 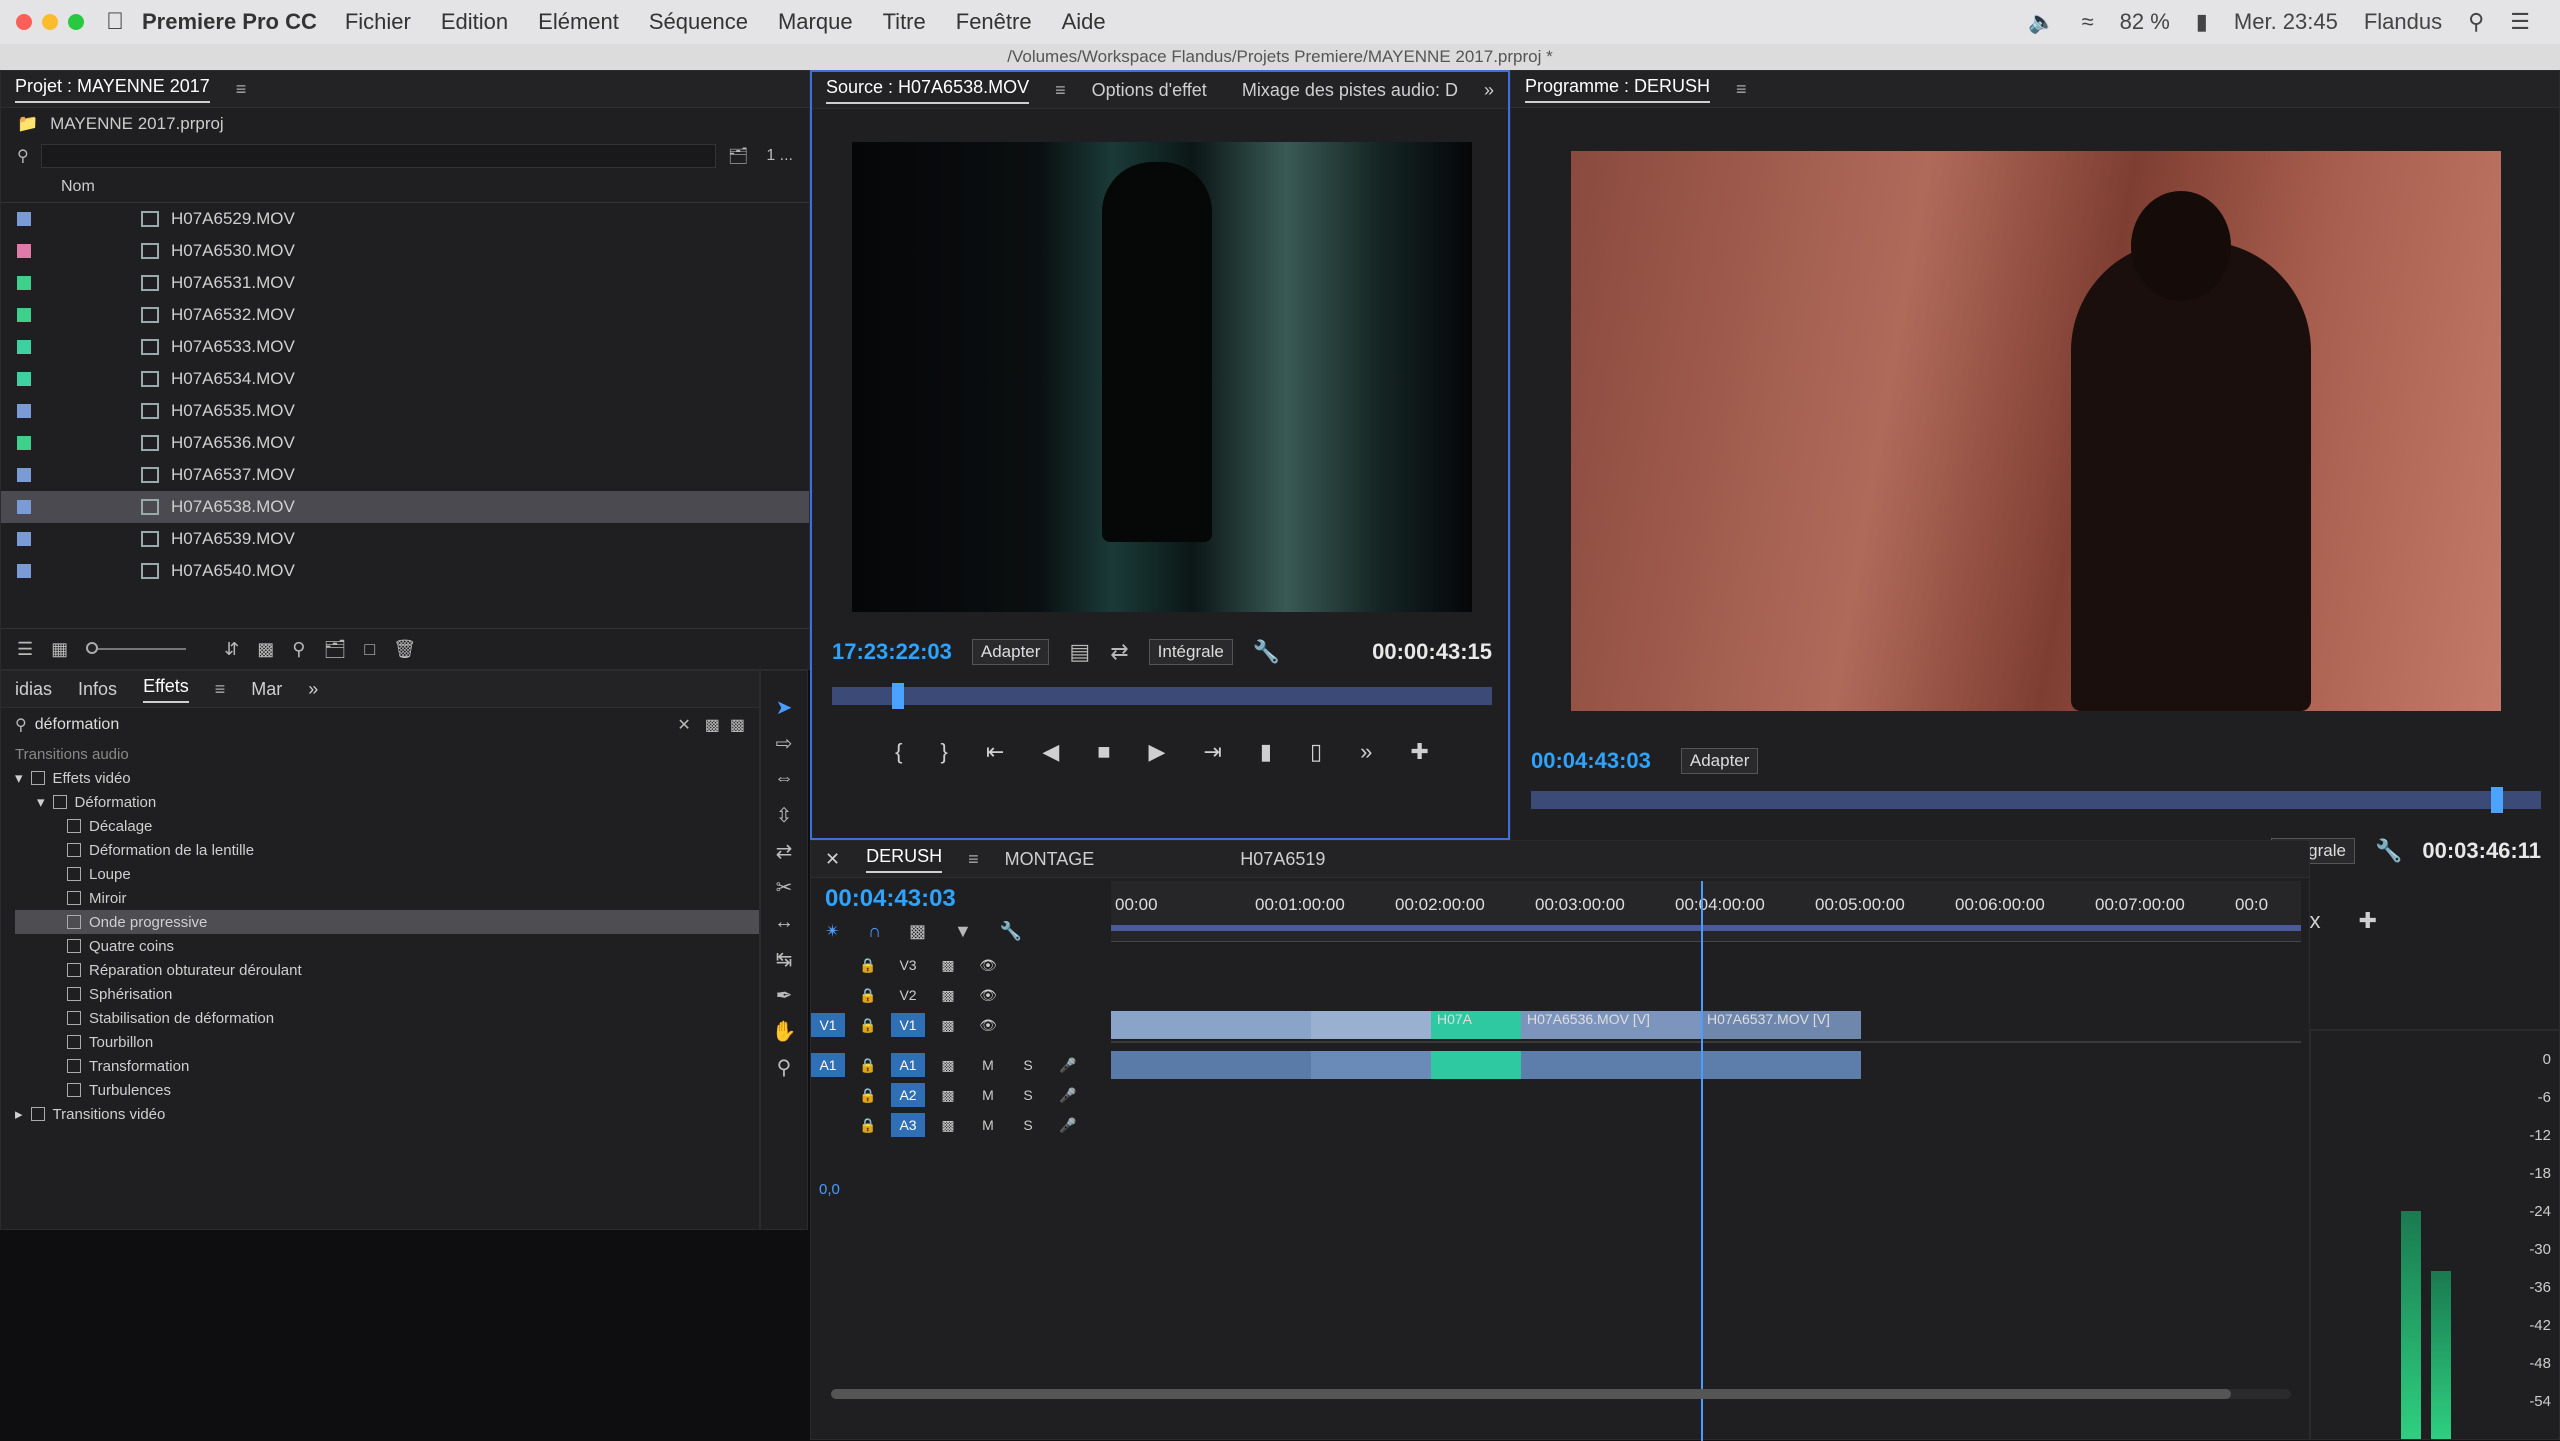 What do you see at coordinates (1010, 652) in the screenshot?
I see `source-fit-dropdown: Adapter` at bounding box center [1010, 652].